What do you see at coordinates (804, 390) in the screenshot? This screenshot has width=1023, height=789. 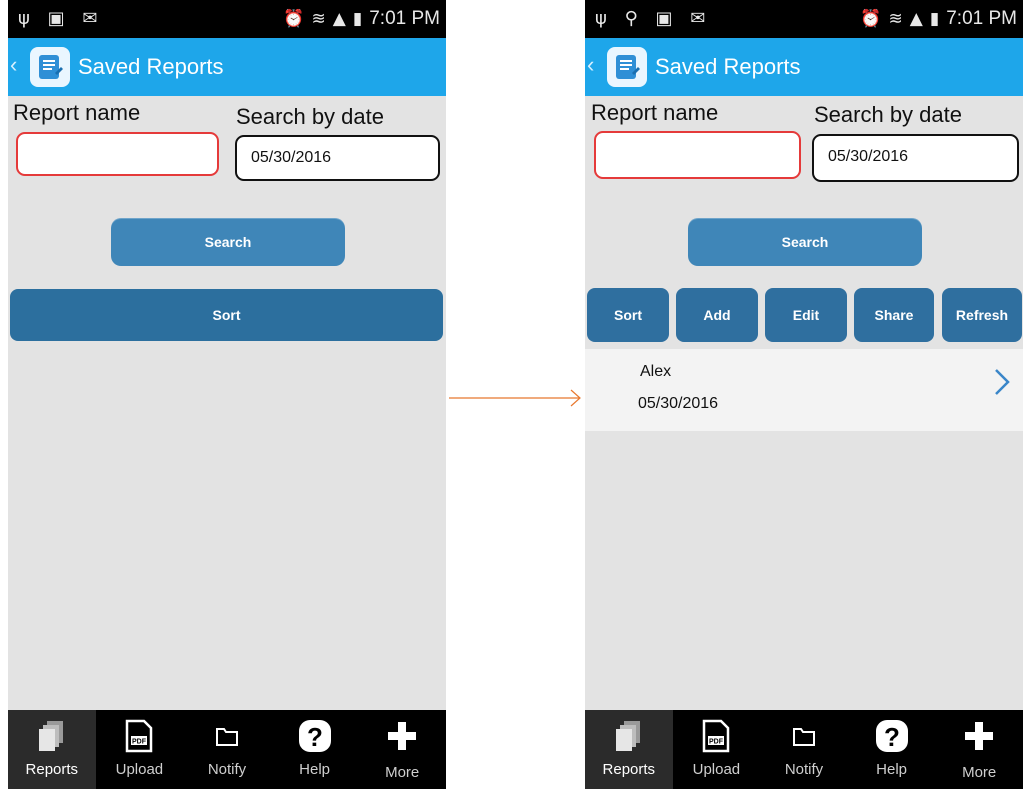 I see `list-item: Alex 05/30/2016` at bounding box center [804, 390].